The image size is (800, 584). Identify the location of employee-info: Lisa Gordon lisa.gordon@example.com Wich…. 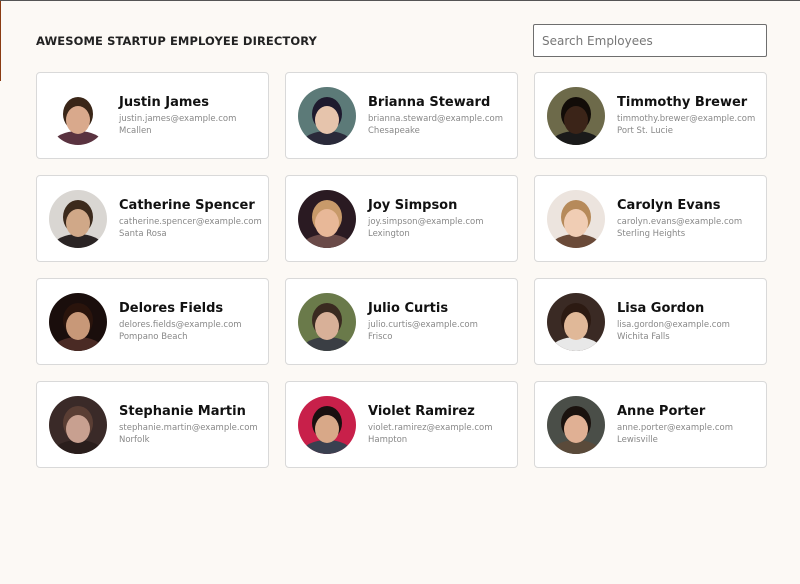
(673, 322).